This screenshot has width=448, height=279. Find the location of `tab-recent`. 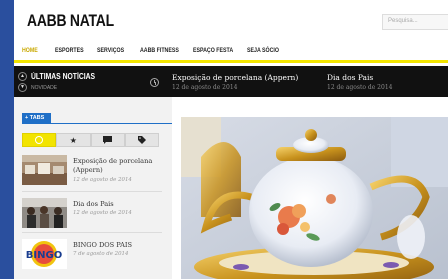

tab-recent is located at coordinates (39, 140).